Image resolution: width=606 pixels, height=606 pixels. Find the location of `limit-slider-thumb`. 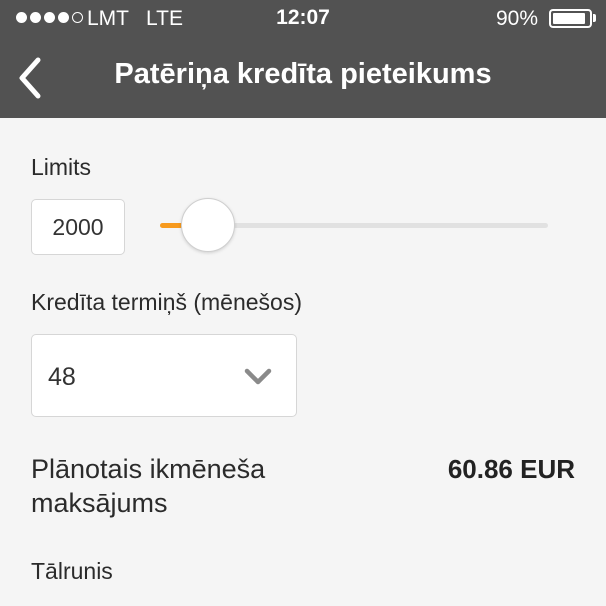

limit-slider-thumb is located at coordinates (208, 225).